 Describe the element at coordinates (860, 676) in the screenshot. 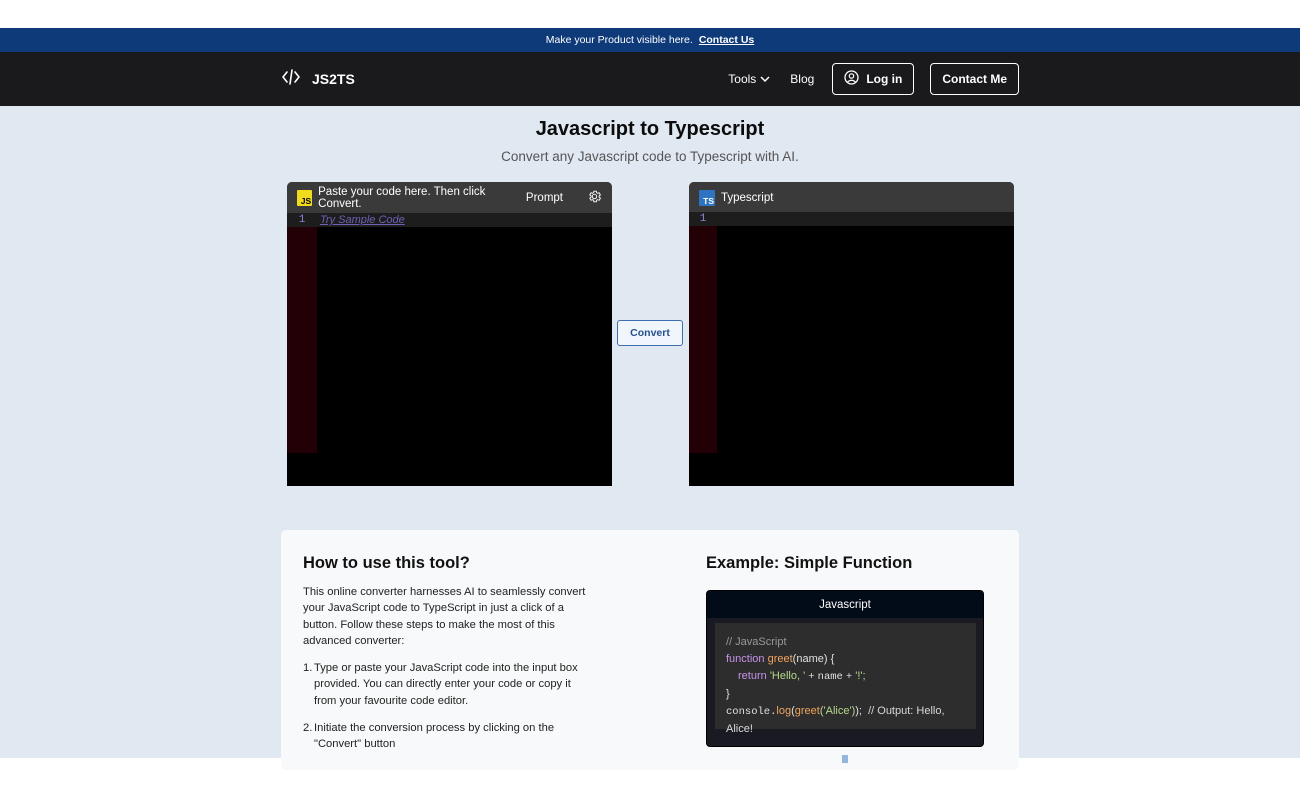

I see `code-string: '!';` at that location.